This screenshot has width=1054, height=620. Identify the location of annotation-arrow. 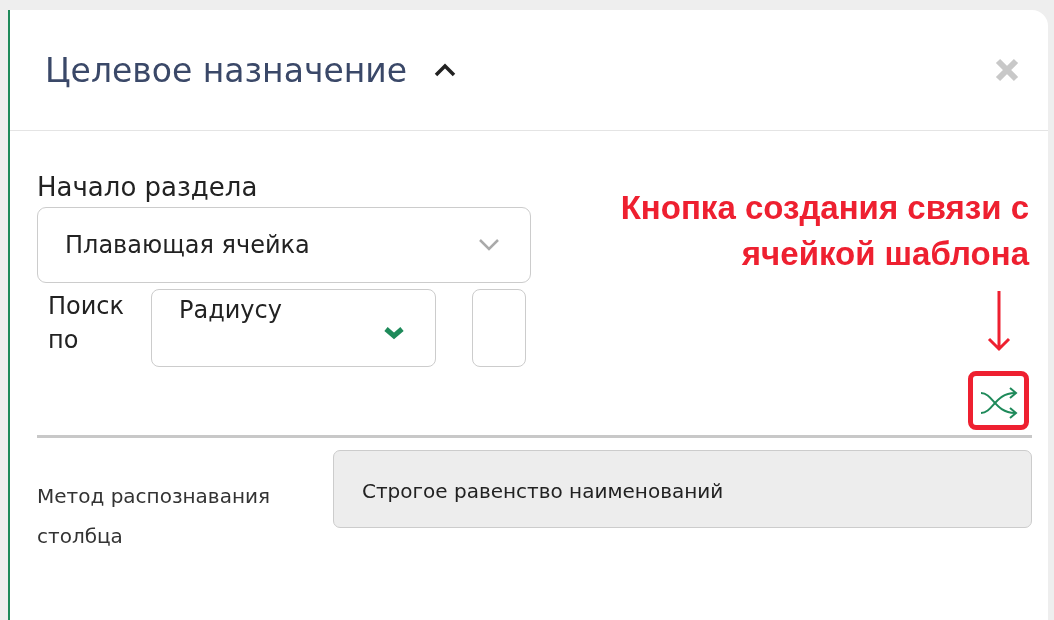
(999, 322).